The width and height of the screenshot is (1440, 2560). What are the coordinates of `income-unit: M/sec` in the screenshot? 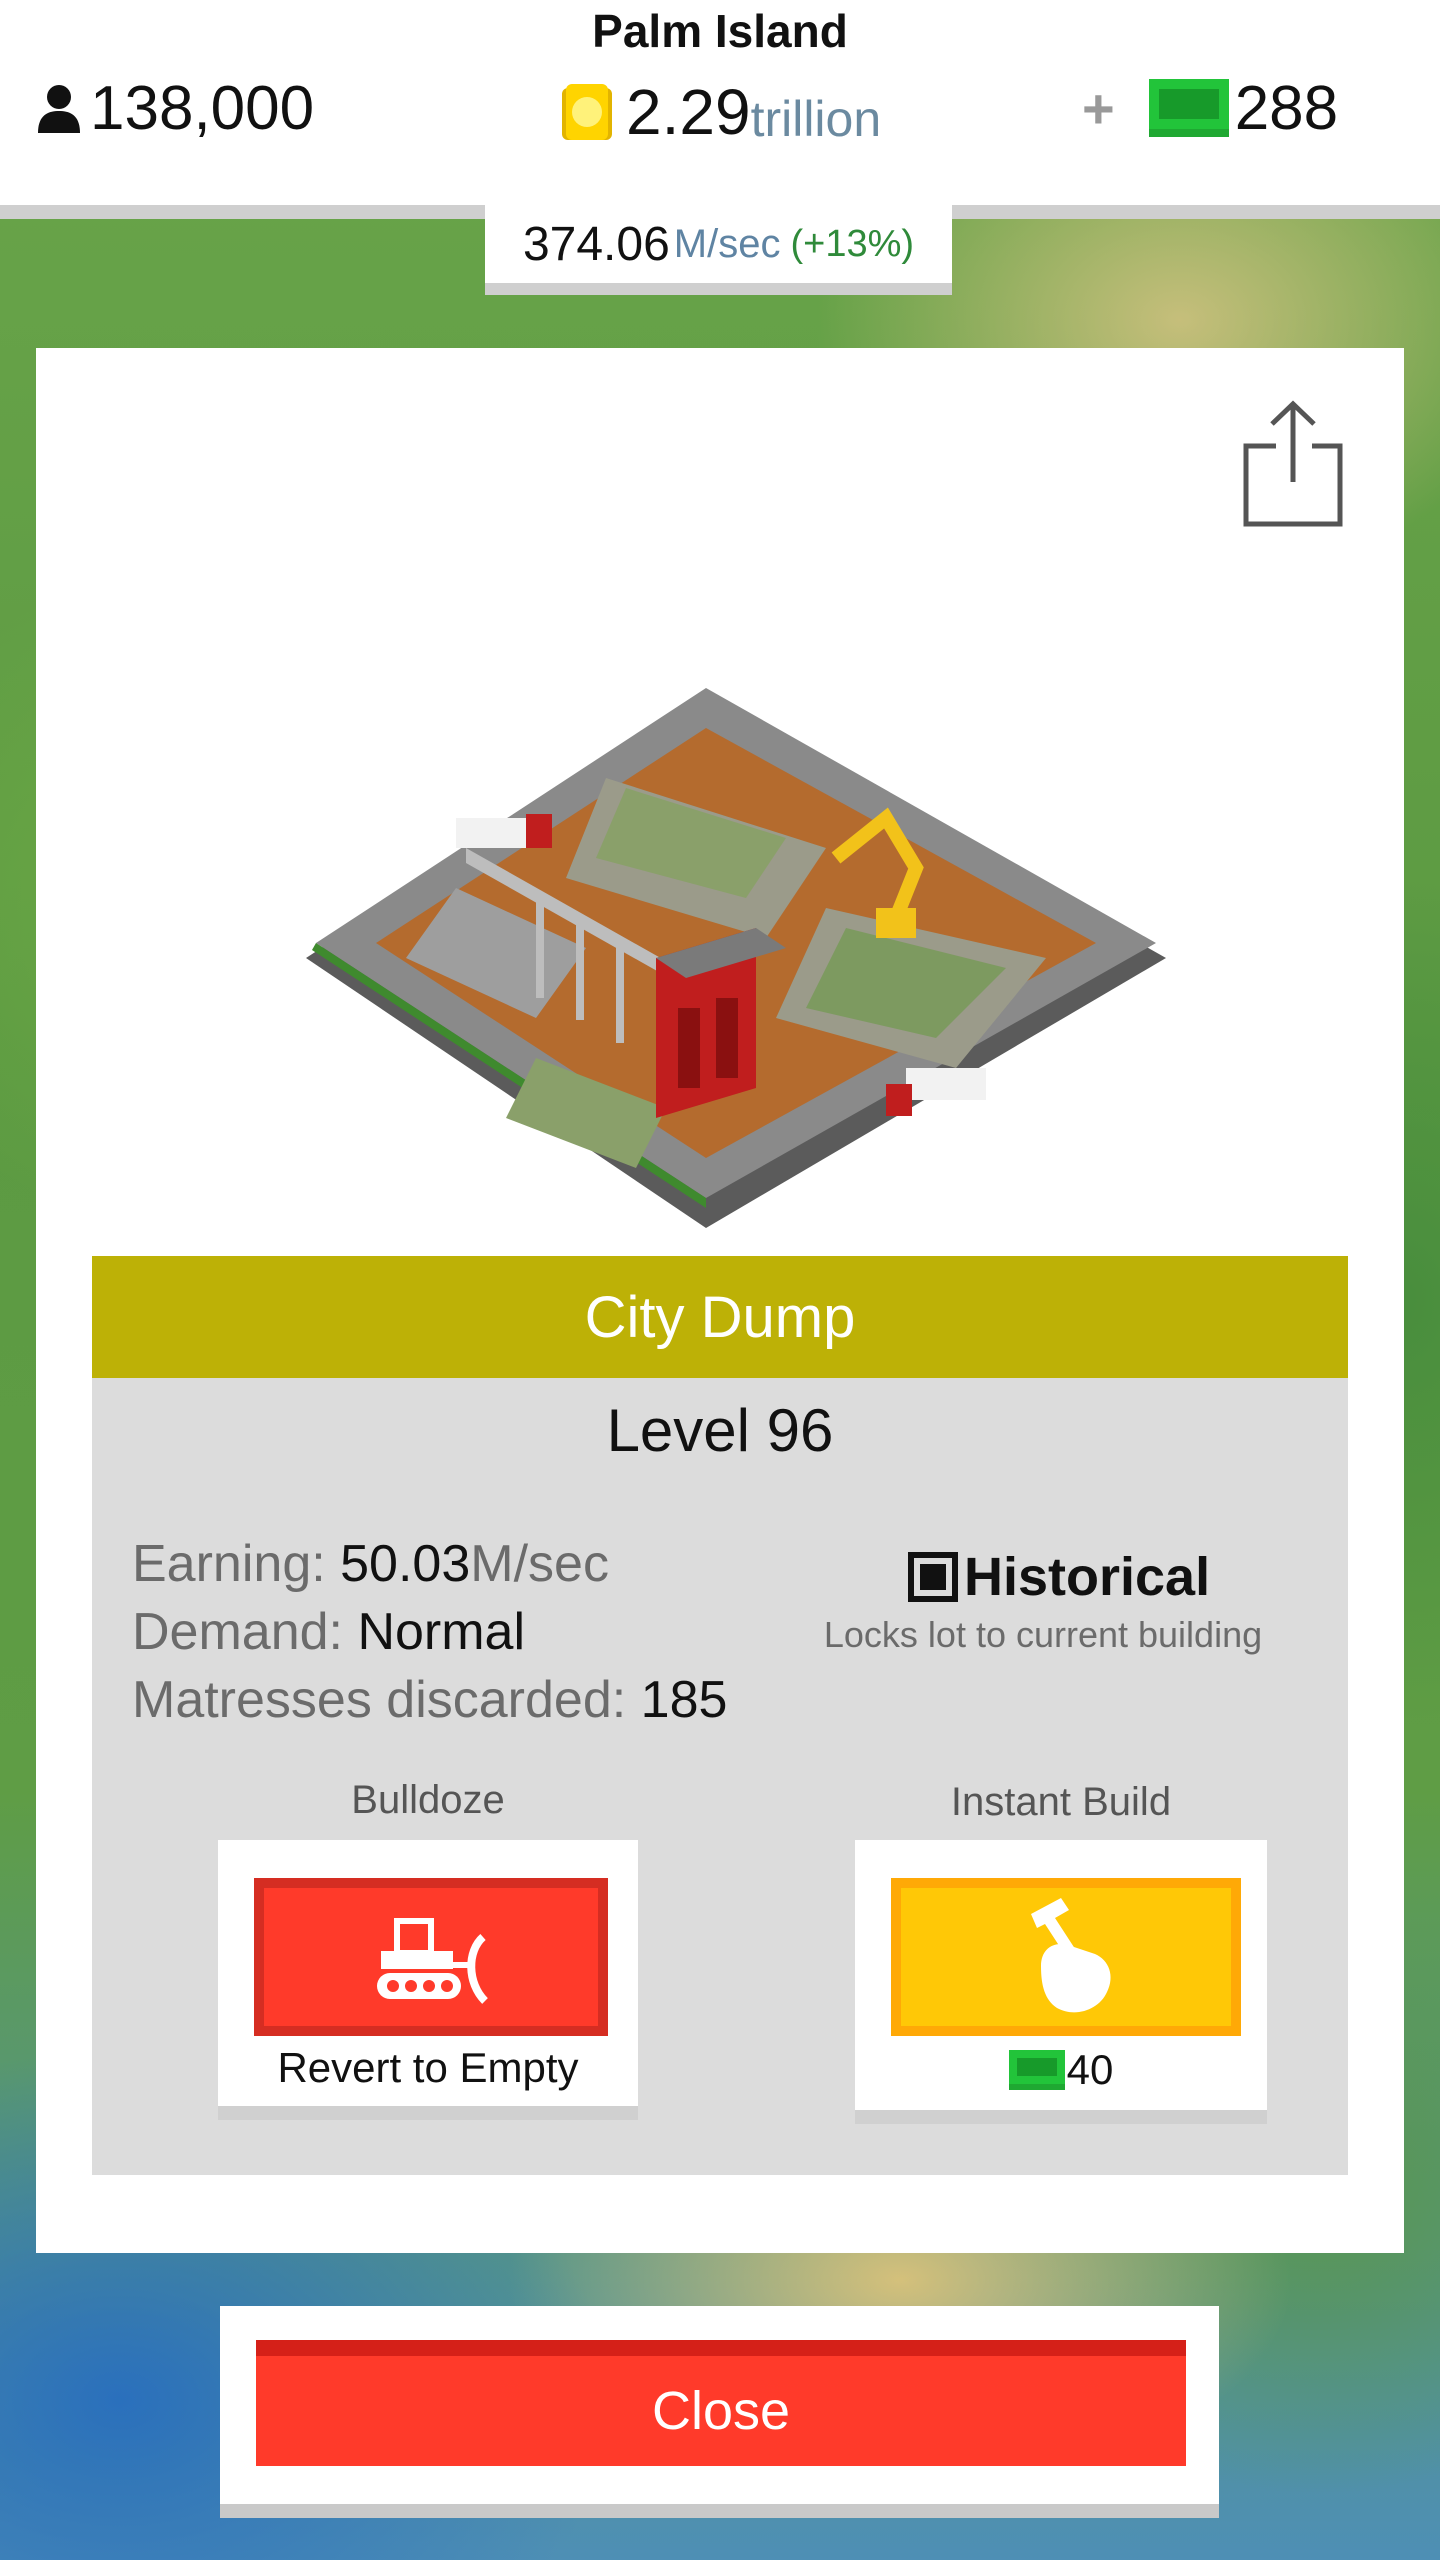 It's located at (727, 243).